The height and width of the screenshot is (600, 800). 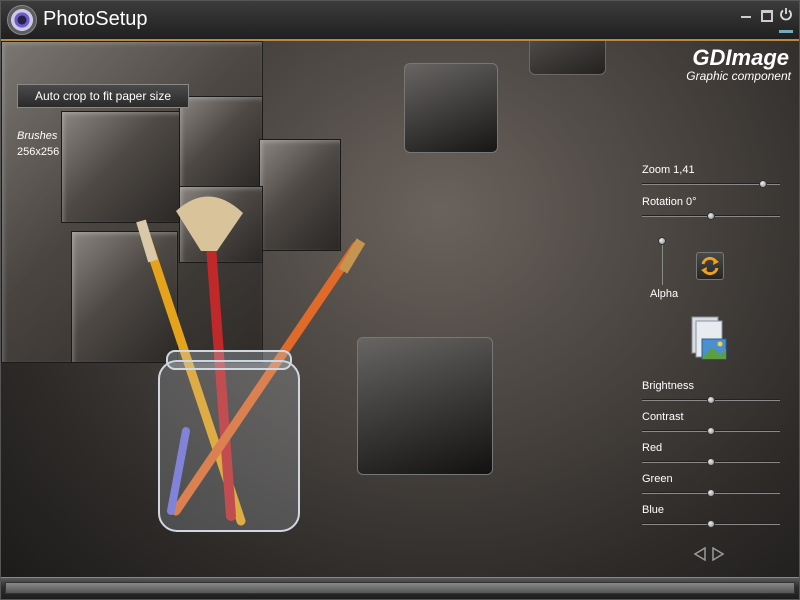 What do you see at coordinates (22, 20) in the screenshot?
I see `app-logo-icon` at bounding box center [22, 20].